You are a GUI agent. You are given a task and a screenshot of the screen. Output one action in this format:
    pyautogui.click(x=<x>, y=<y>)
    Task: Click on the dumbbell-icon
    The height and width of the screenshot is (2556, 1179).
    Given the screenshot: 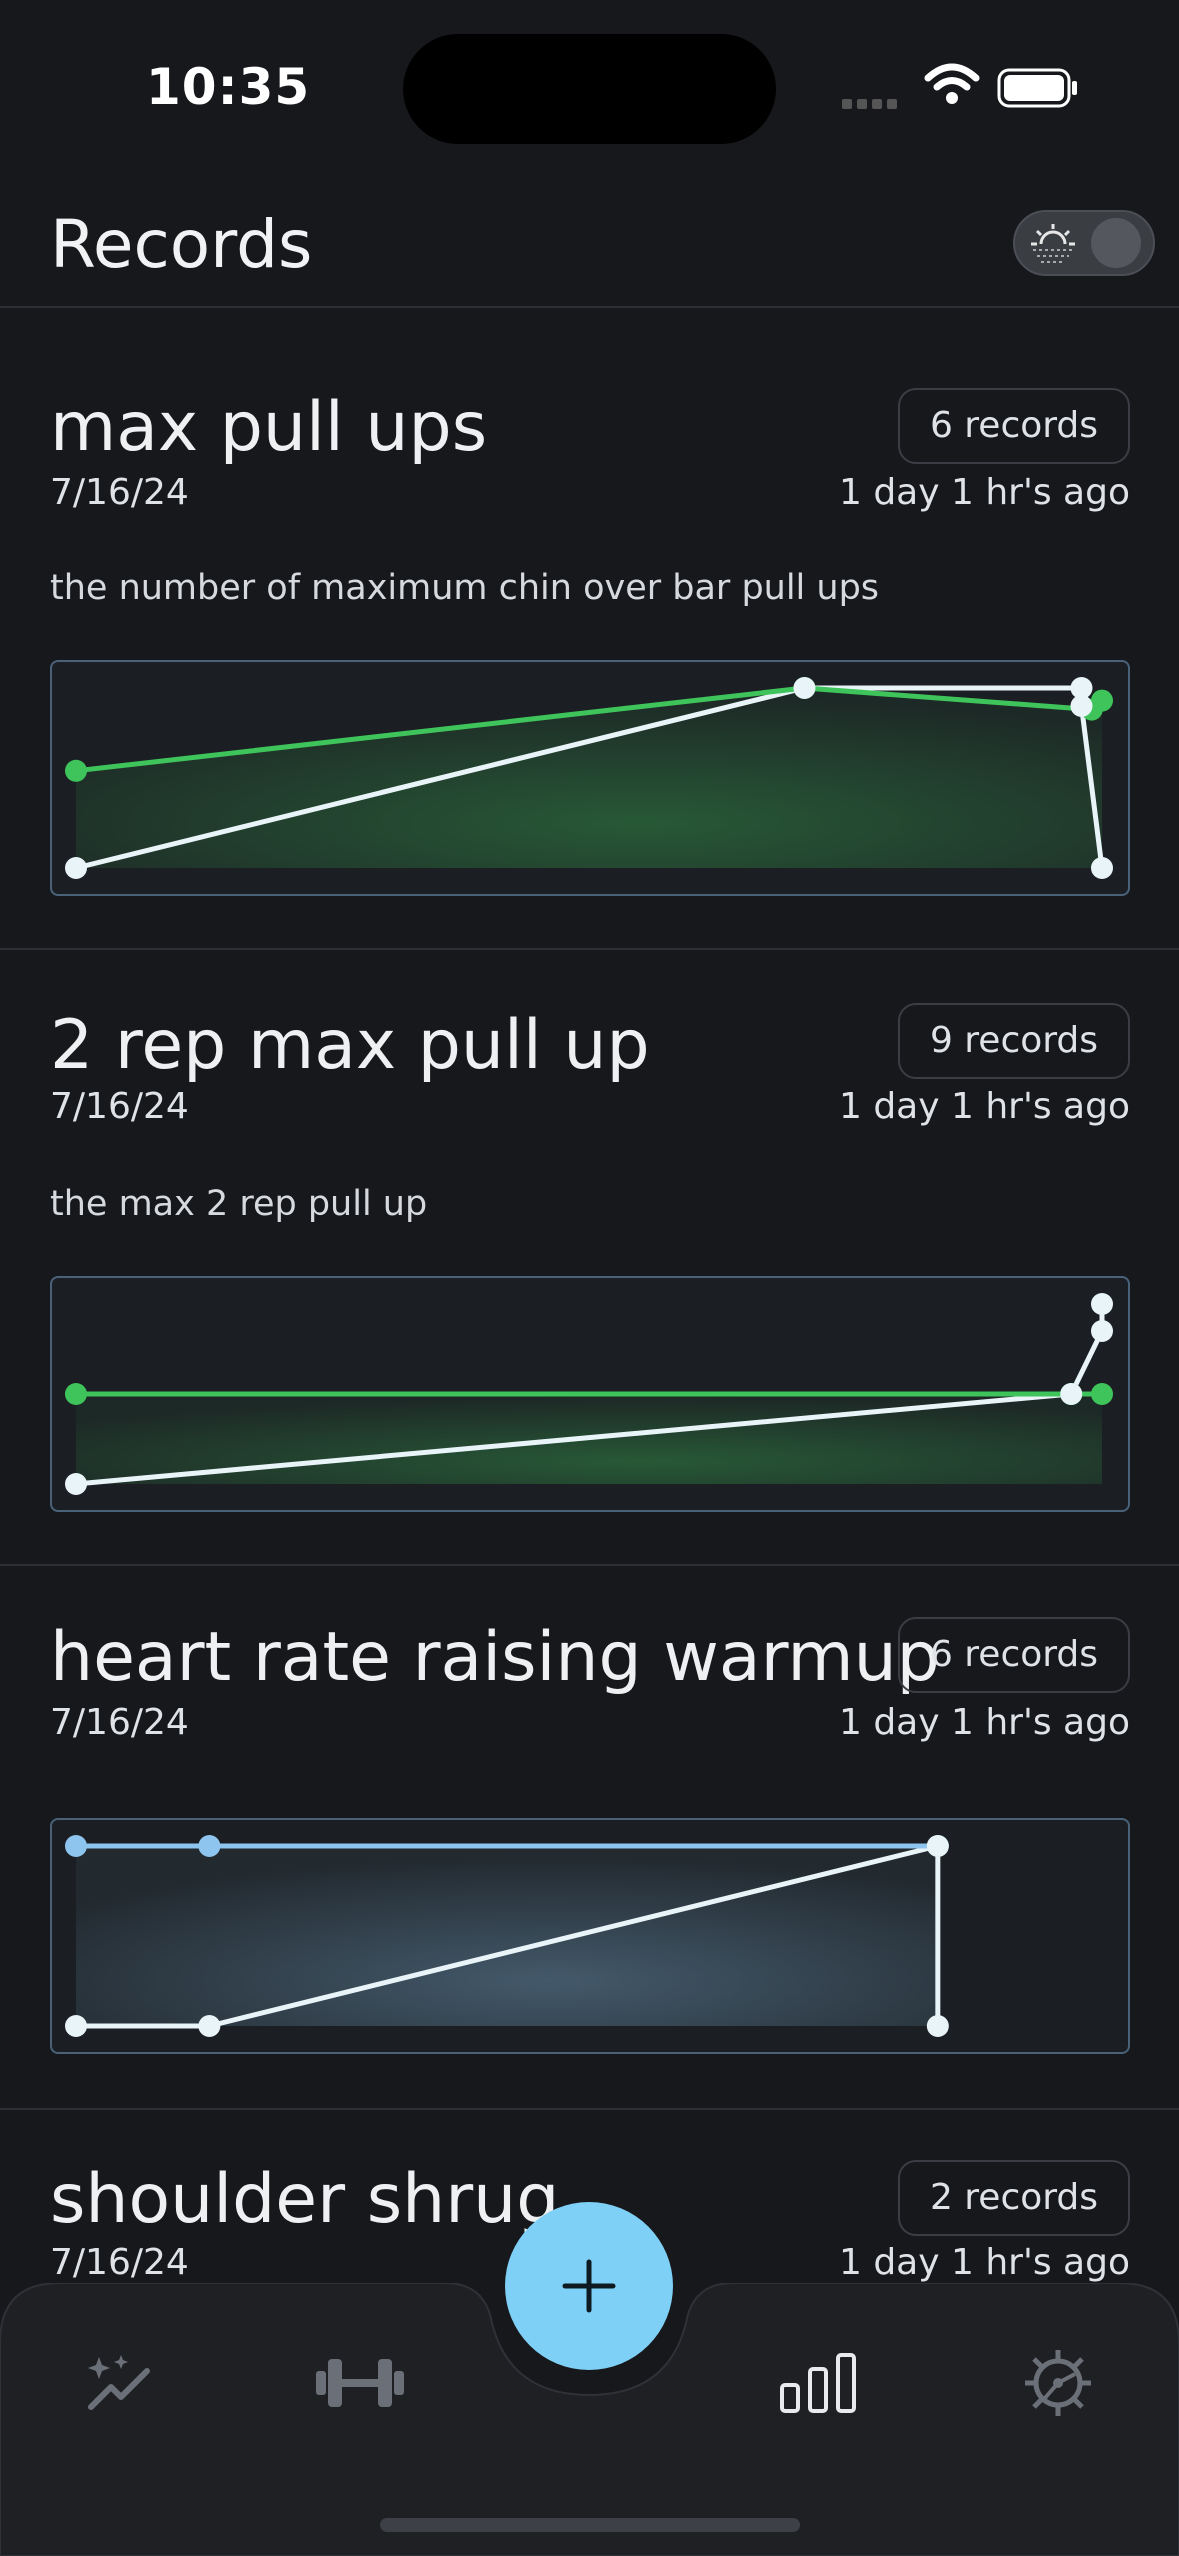 What is the action you would take?
    pyautogui.click(x=360, y=2383)
    